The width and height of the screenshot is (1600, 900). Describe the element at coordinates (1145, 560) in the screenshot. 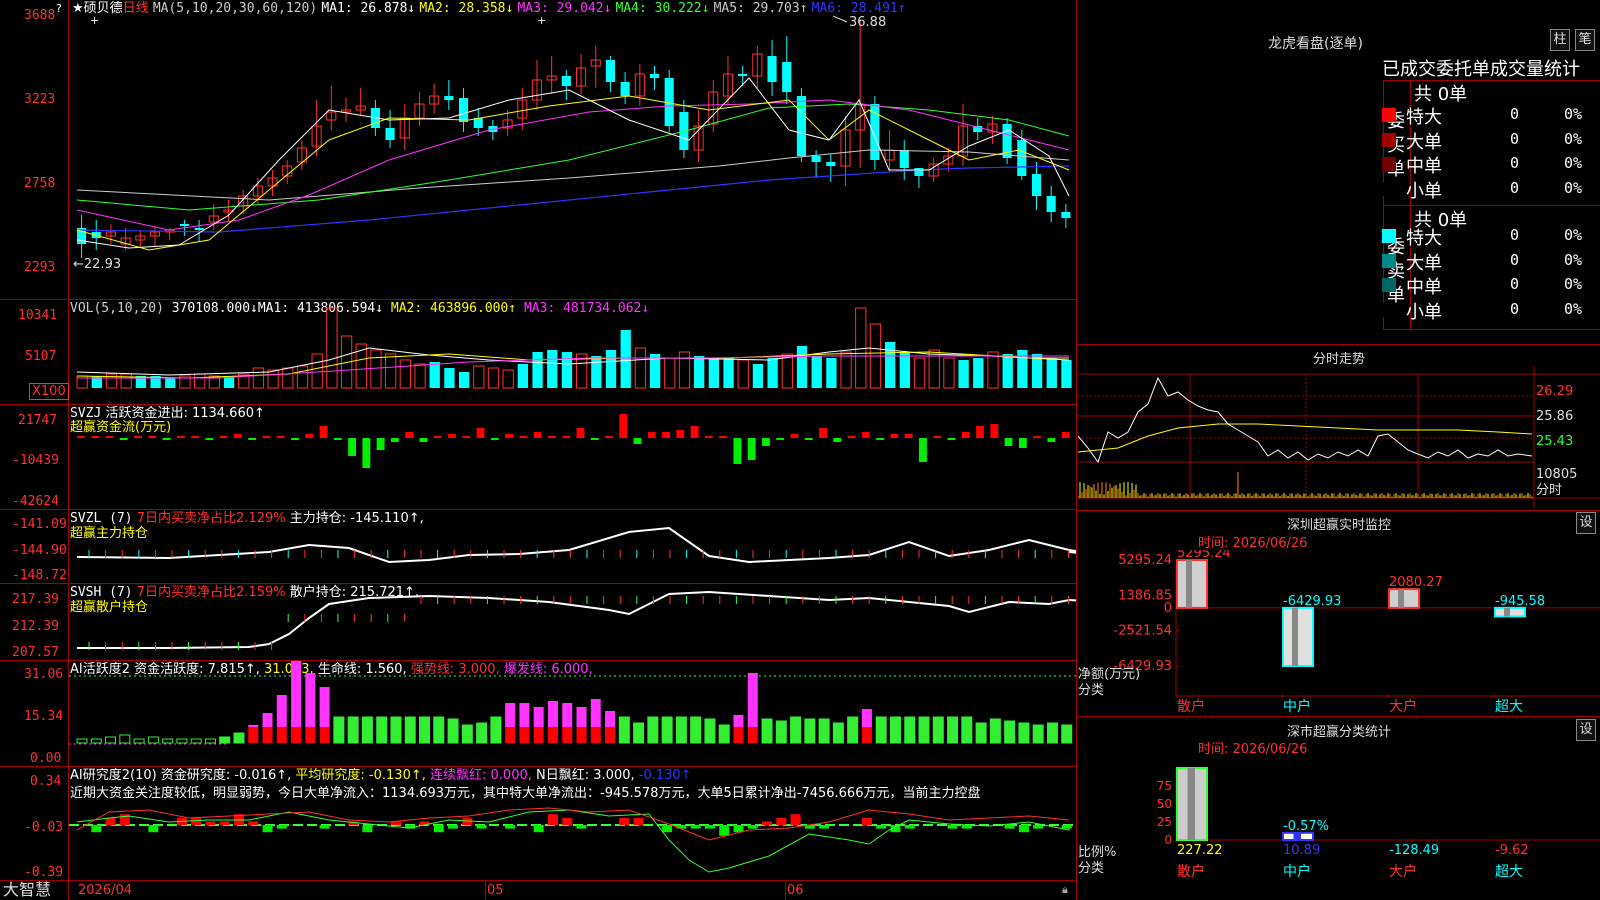

I see `y-tick: 5295.24` at that location.